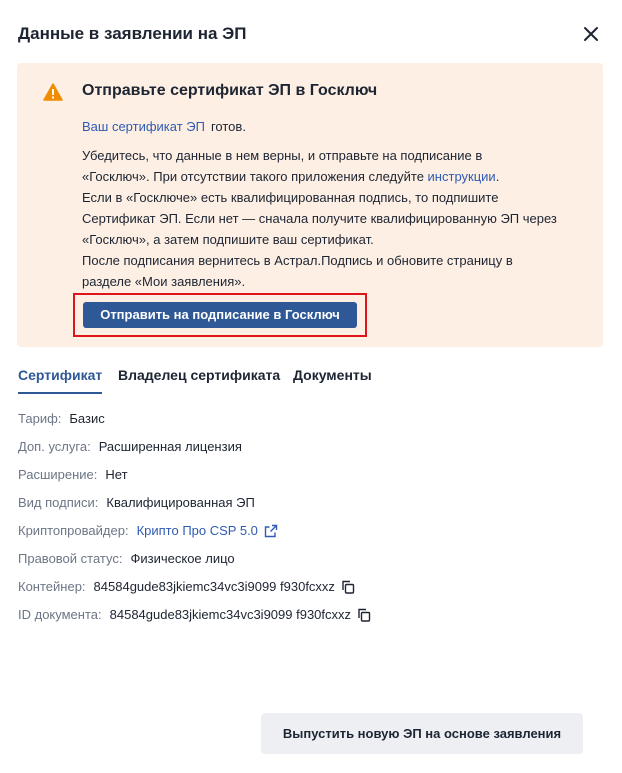 The width and height of the screenshot is (622, 773). I want to click on detail-row-extension: Расширение: Нет, so click(73, 475).